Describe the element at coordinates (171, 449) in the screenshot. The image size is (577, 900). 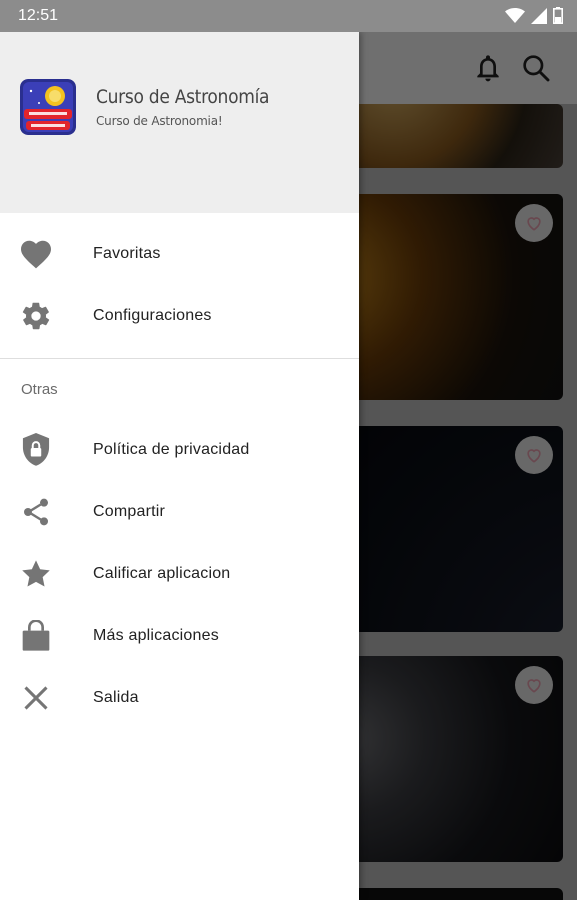
I see `menu-item-label: Política de privacidad` at that location.